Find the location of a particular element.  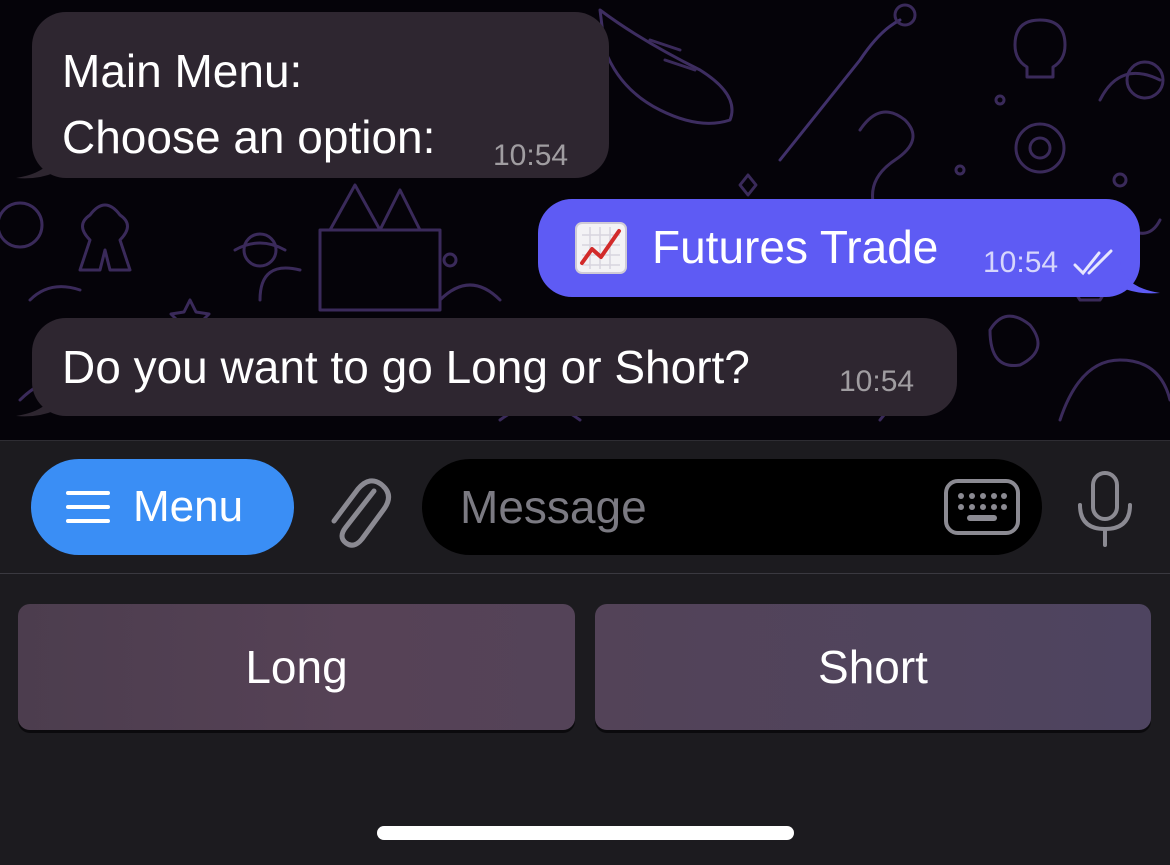

message-input-placeholder: Message is located at coordinates (553, 507).